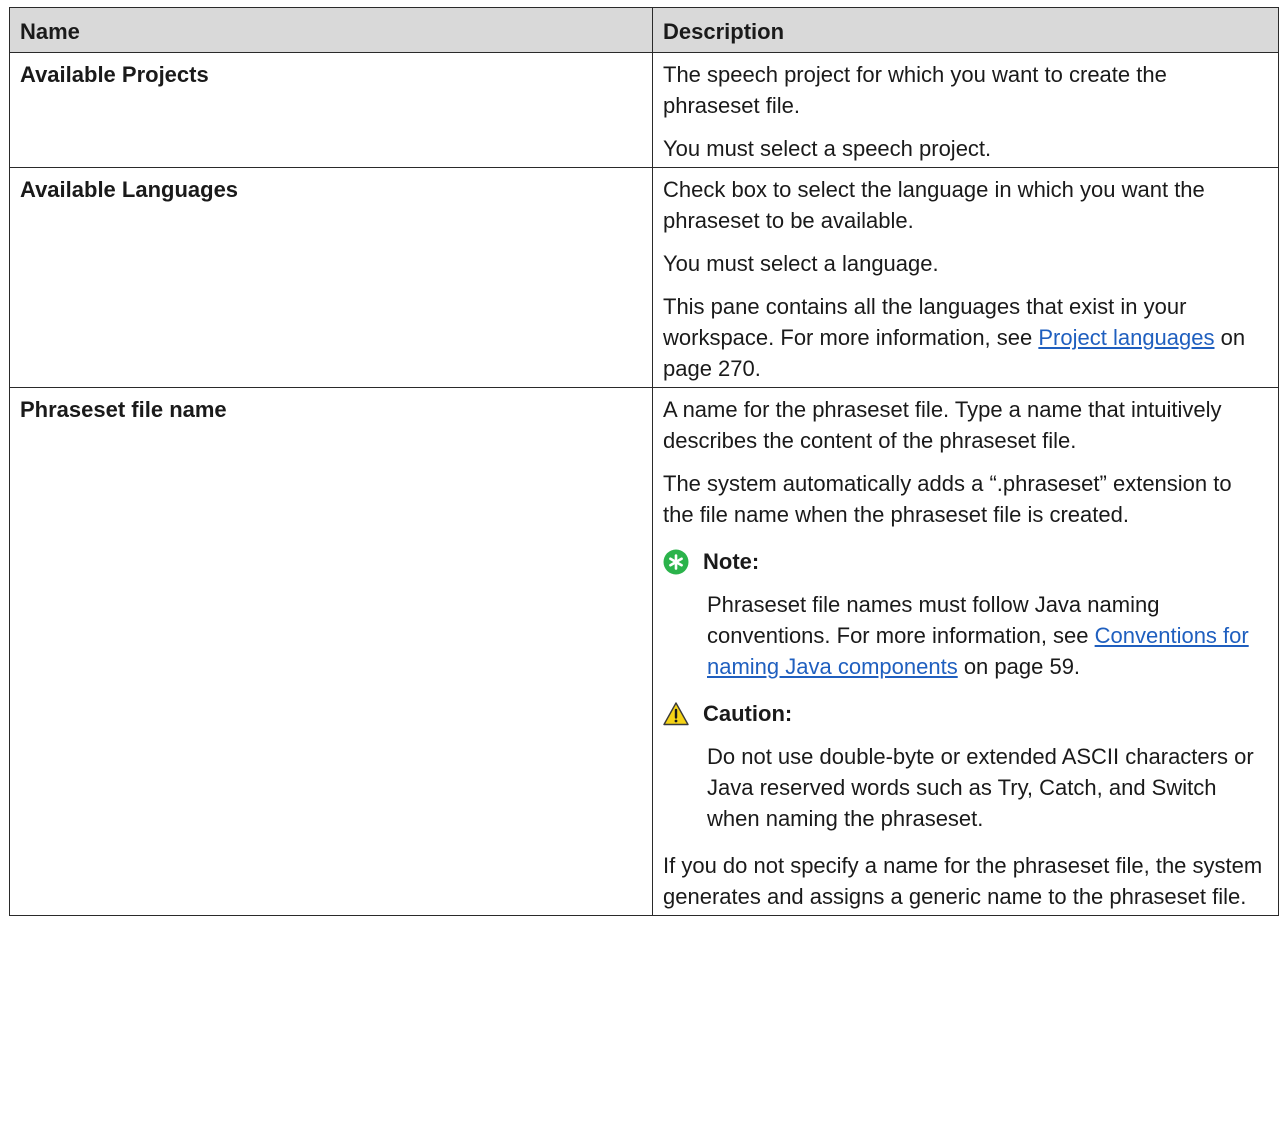  What do you see at coordinates (748, 713) in the screenshot?
I see `caution-label: Caution:` at bounding box center [748, 713].